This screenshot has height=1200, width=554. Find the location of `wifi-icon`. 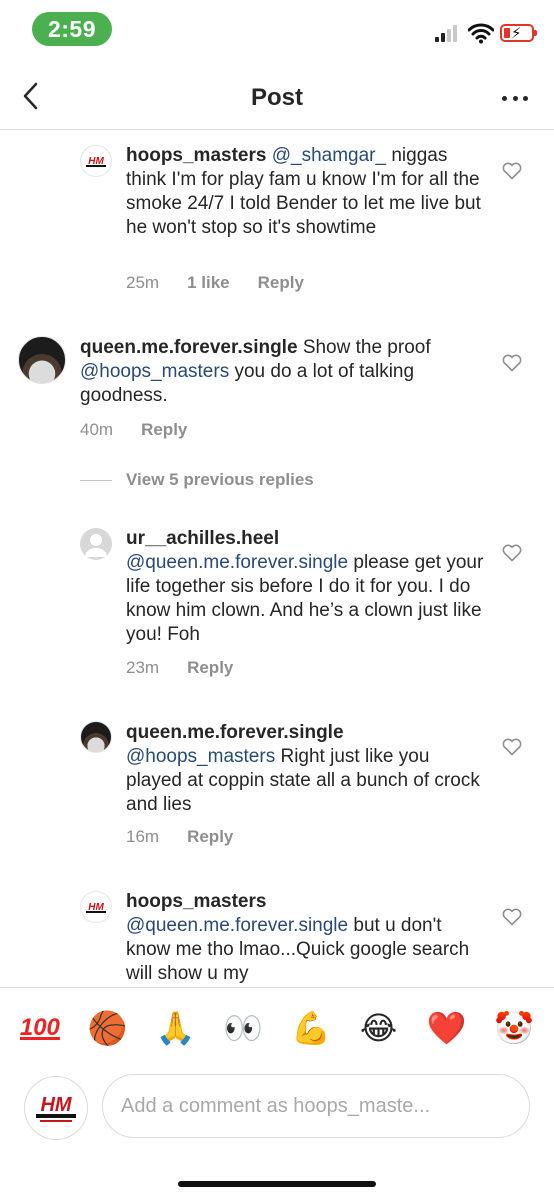

wifi-icon is located at coordinates (481, 33).